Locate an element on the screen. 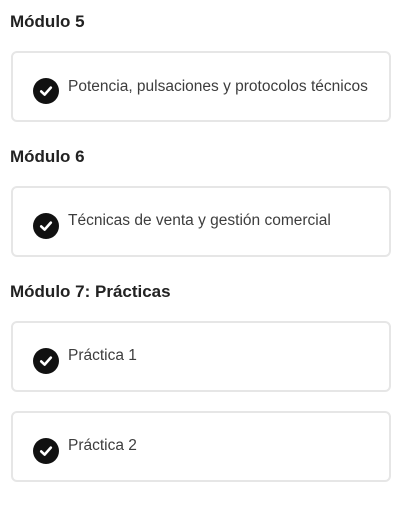  lesson-item: Técnicas de venta y gestión comercial is located at coordinates (201, 221).